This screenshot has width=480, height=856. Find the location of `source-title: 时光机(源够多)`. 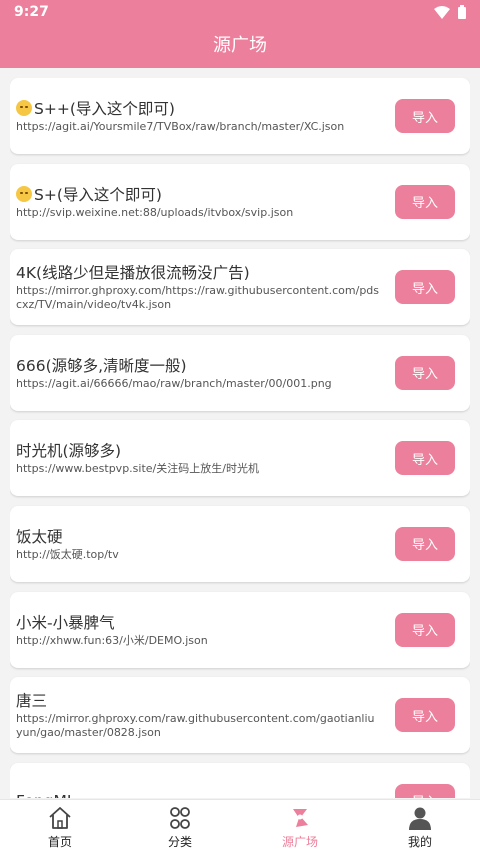

source-title: 时光机(源够多) is located at coordinates (69, 451).